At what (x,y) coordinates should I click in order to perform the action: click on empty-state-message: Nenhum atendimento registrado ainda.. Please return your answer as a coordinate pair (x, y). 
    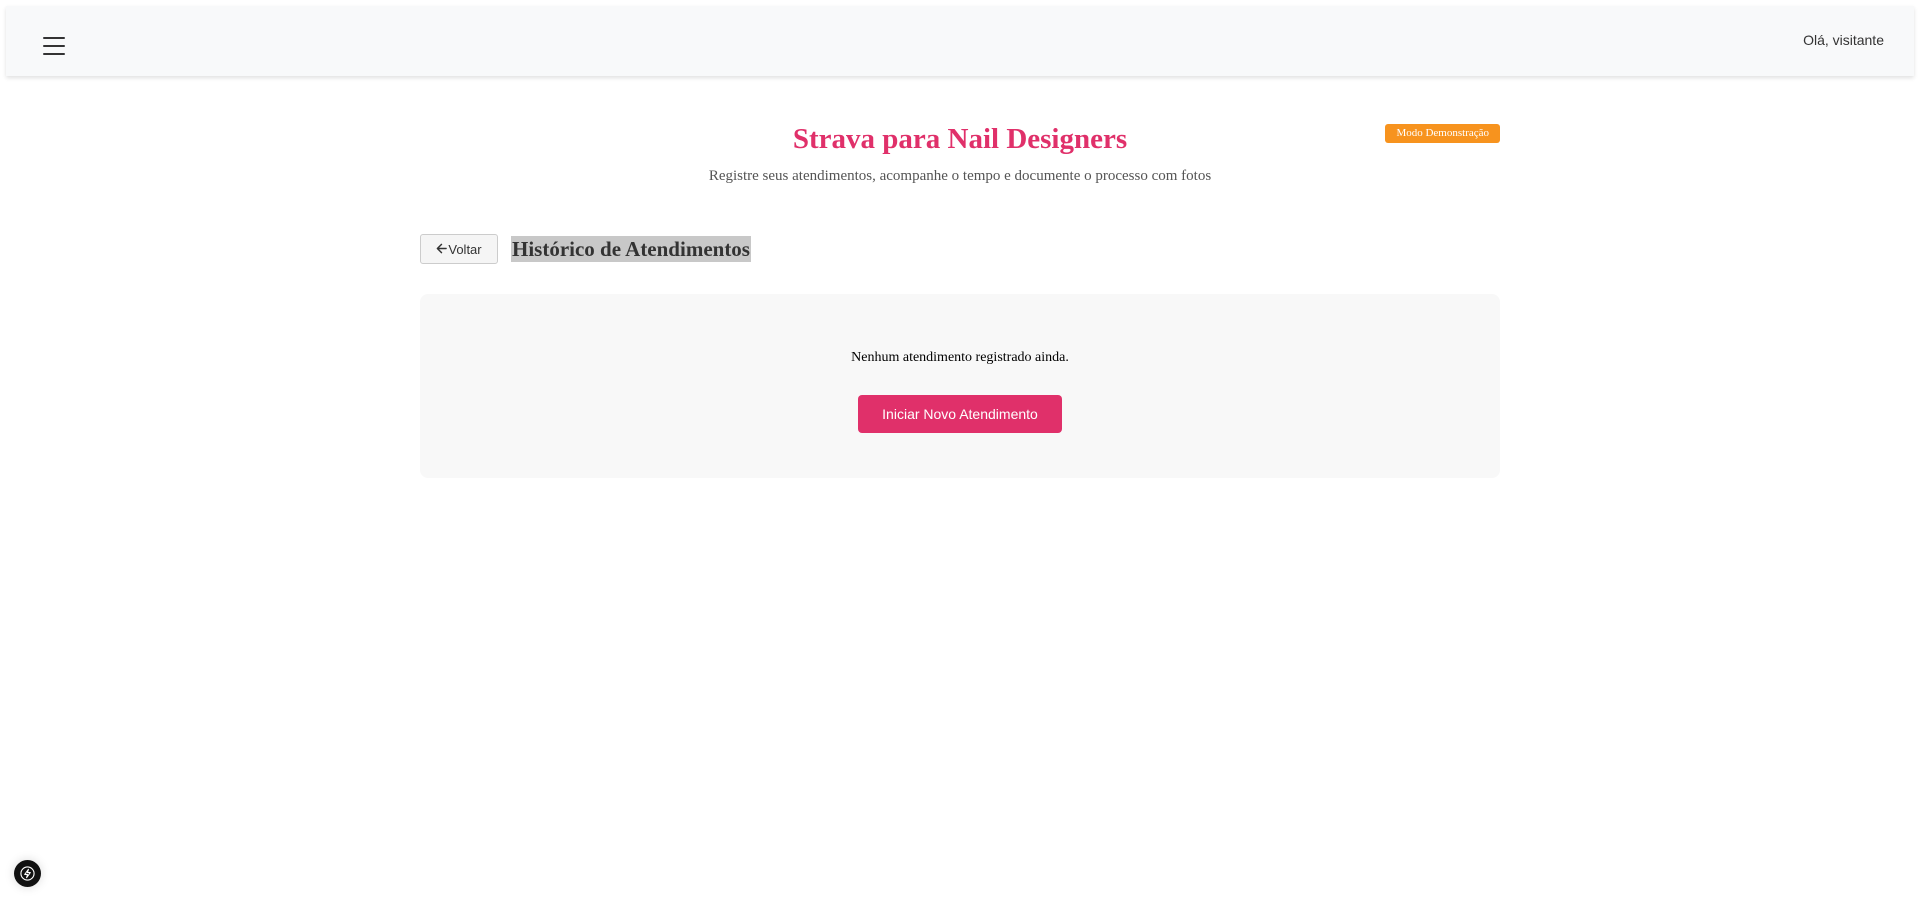
    Looking at the image, I should click on (960, 357).